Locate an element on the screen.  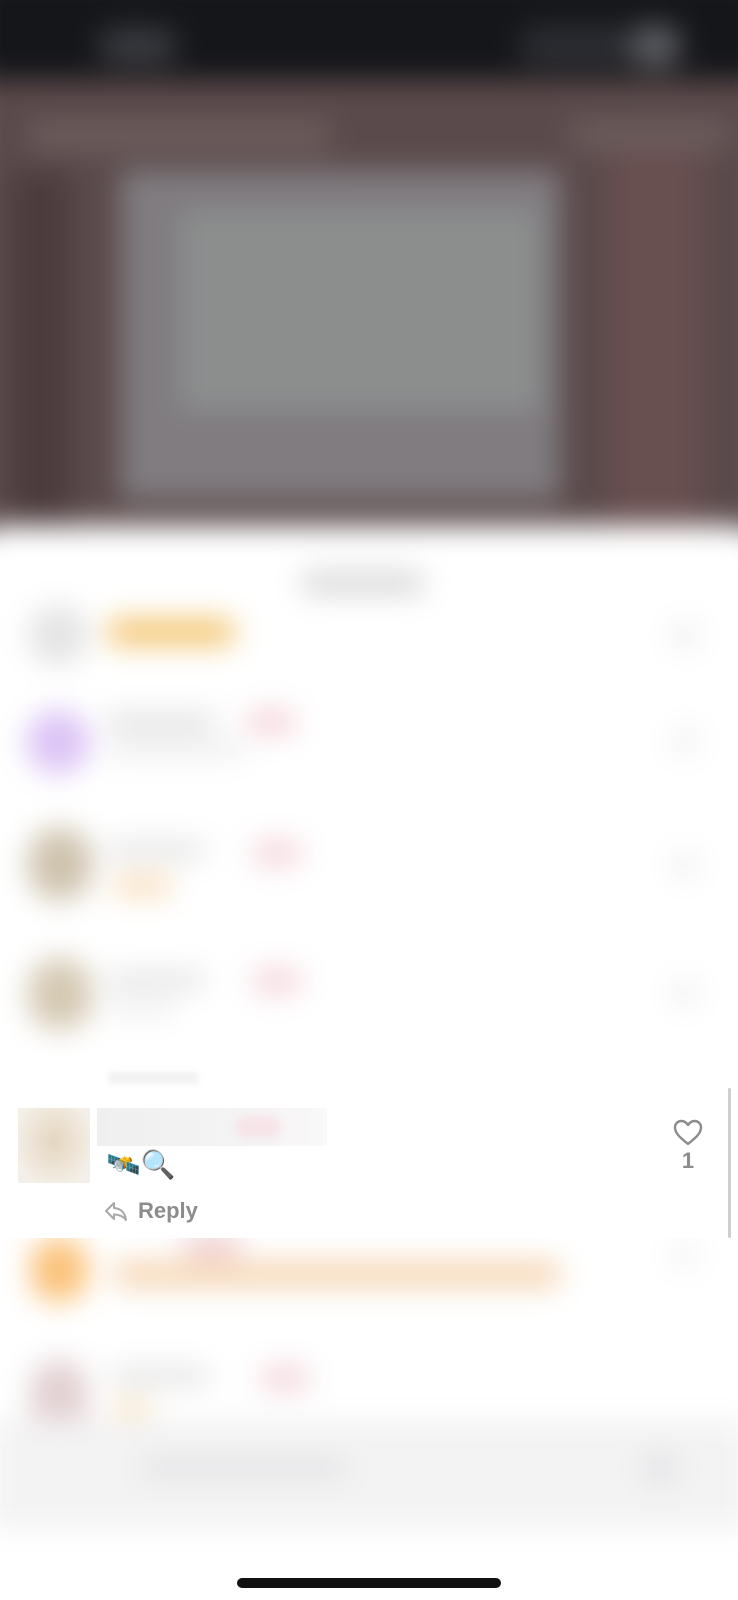
video-left-pillar is located at coordinates (40, 350).